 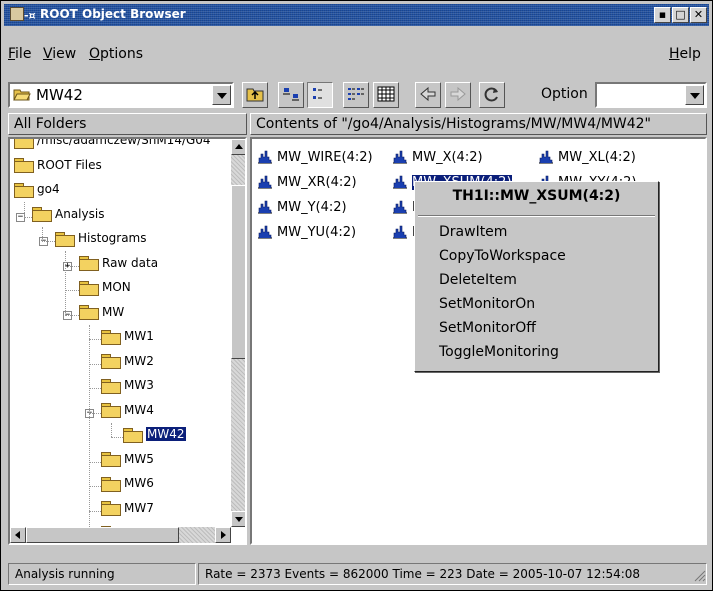 What do you see at coordinates (127, 388) in the screenshot?
I see `tree-node: MW3` at bounding box center [127, 388].